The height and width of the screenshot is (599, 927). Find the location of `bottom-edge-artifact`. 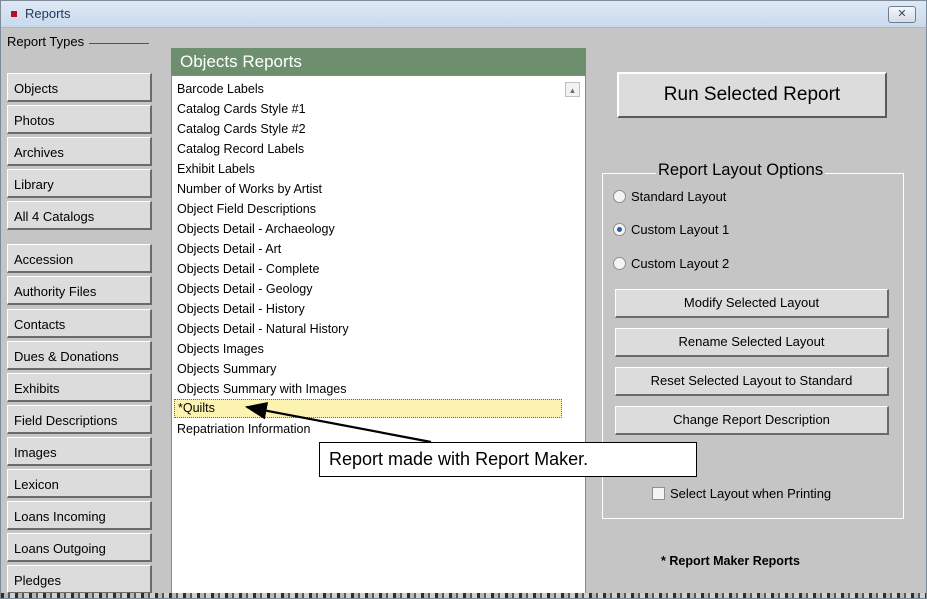

bottom-edge-artifact is located at coordinates (463, 595).